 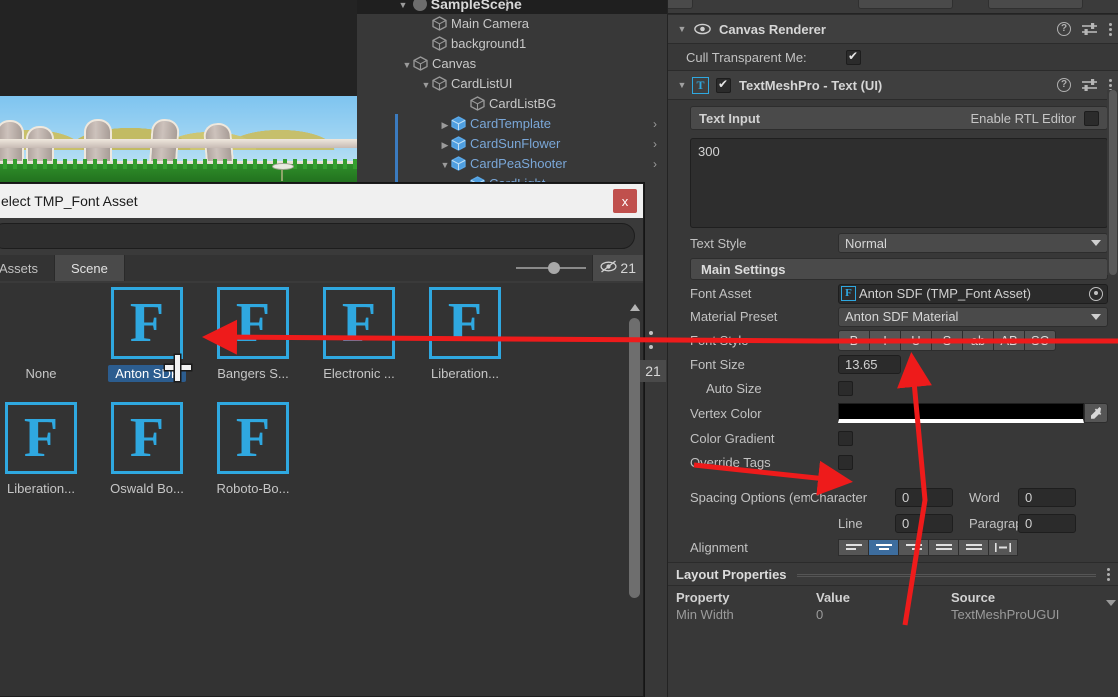 I want to click on header-icons-canvas-renderer: ?, so click(x=1084, y=29).